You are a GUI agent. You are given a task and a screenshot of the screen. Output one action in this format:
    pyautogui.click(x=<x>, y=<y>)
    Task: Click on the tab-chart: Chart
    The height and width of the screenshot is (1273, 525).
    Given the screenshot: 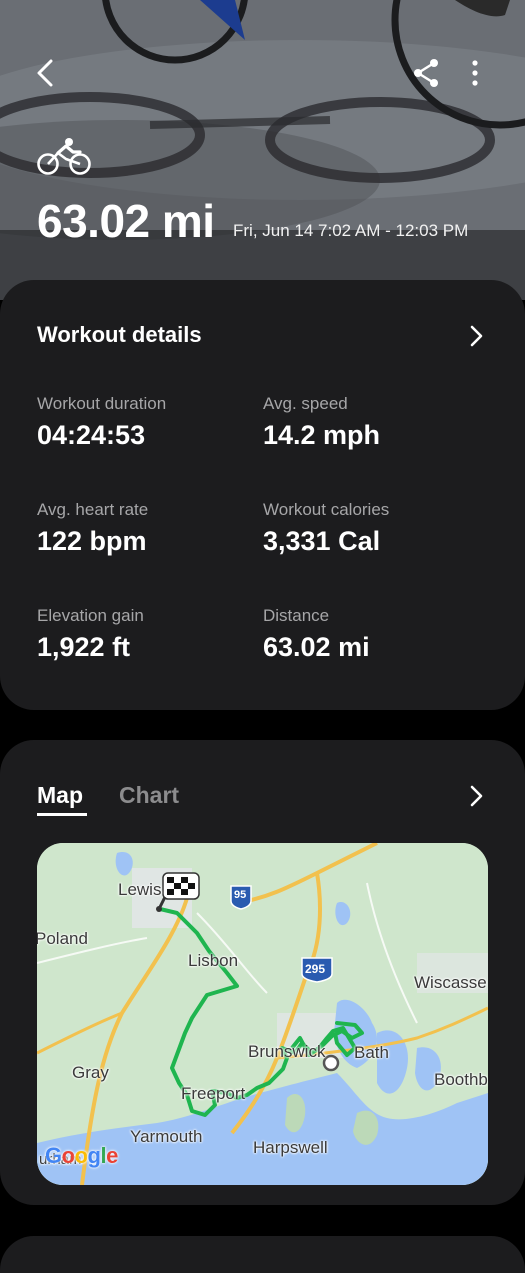 What is the action you would take?
    pyautogui.click(x=149, y=795)
    